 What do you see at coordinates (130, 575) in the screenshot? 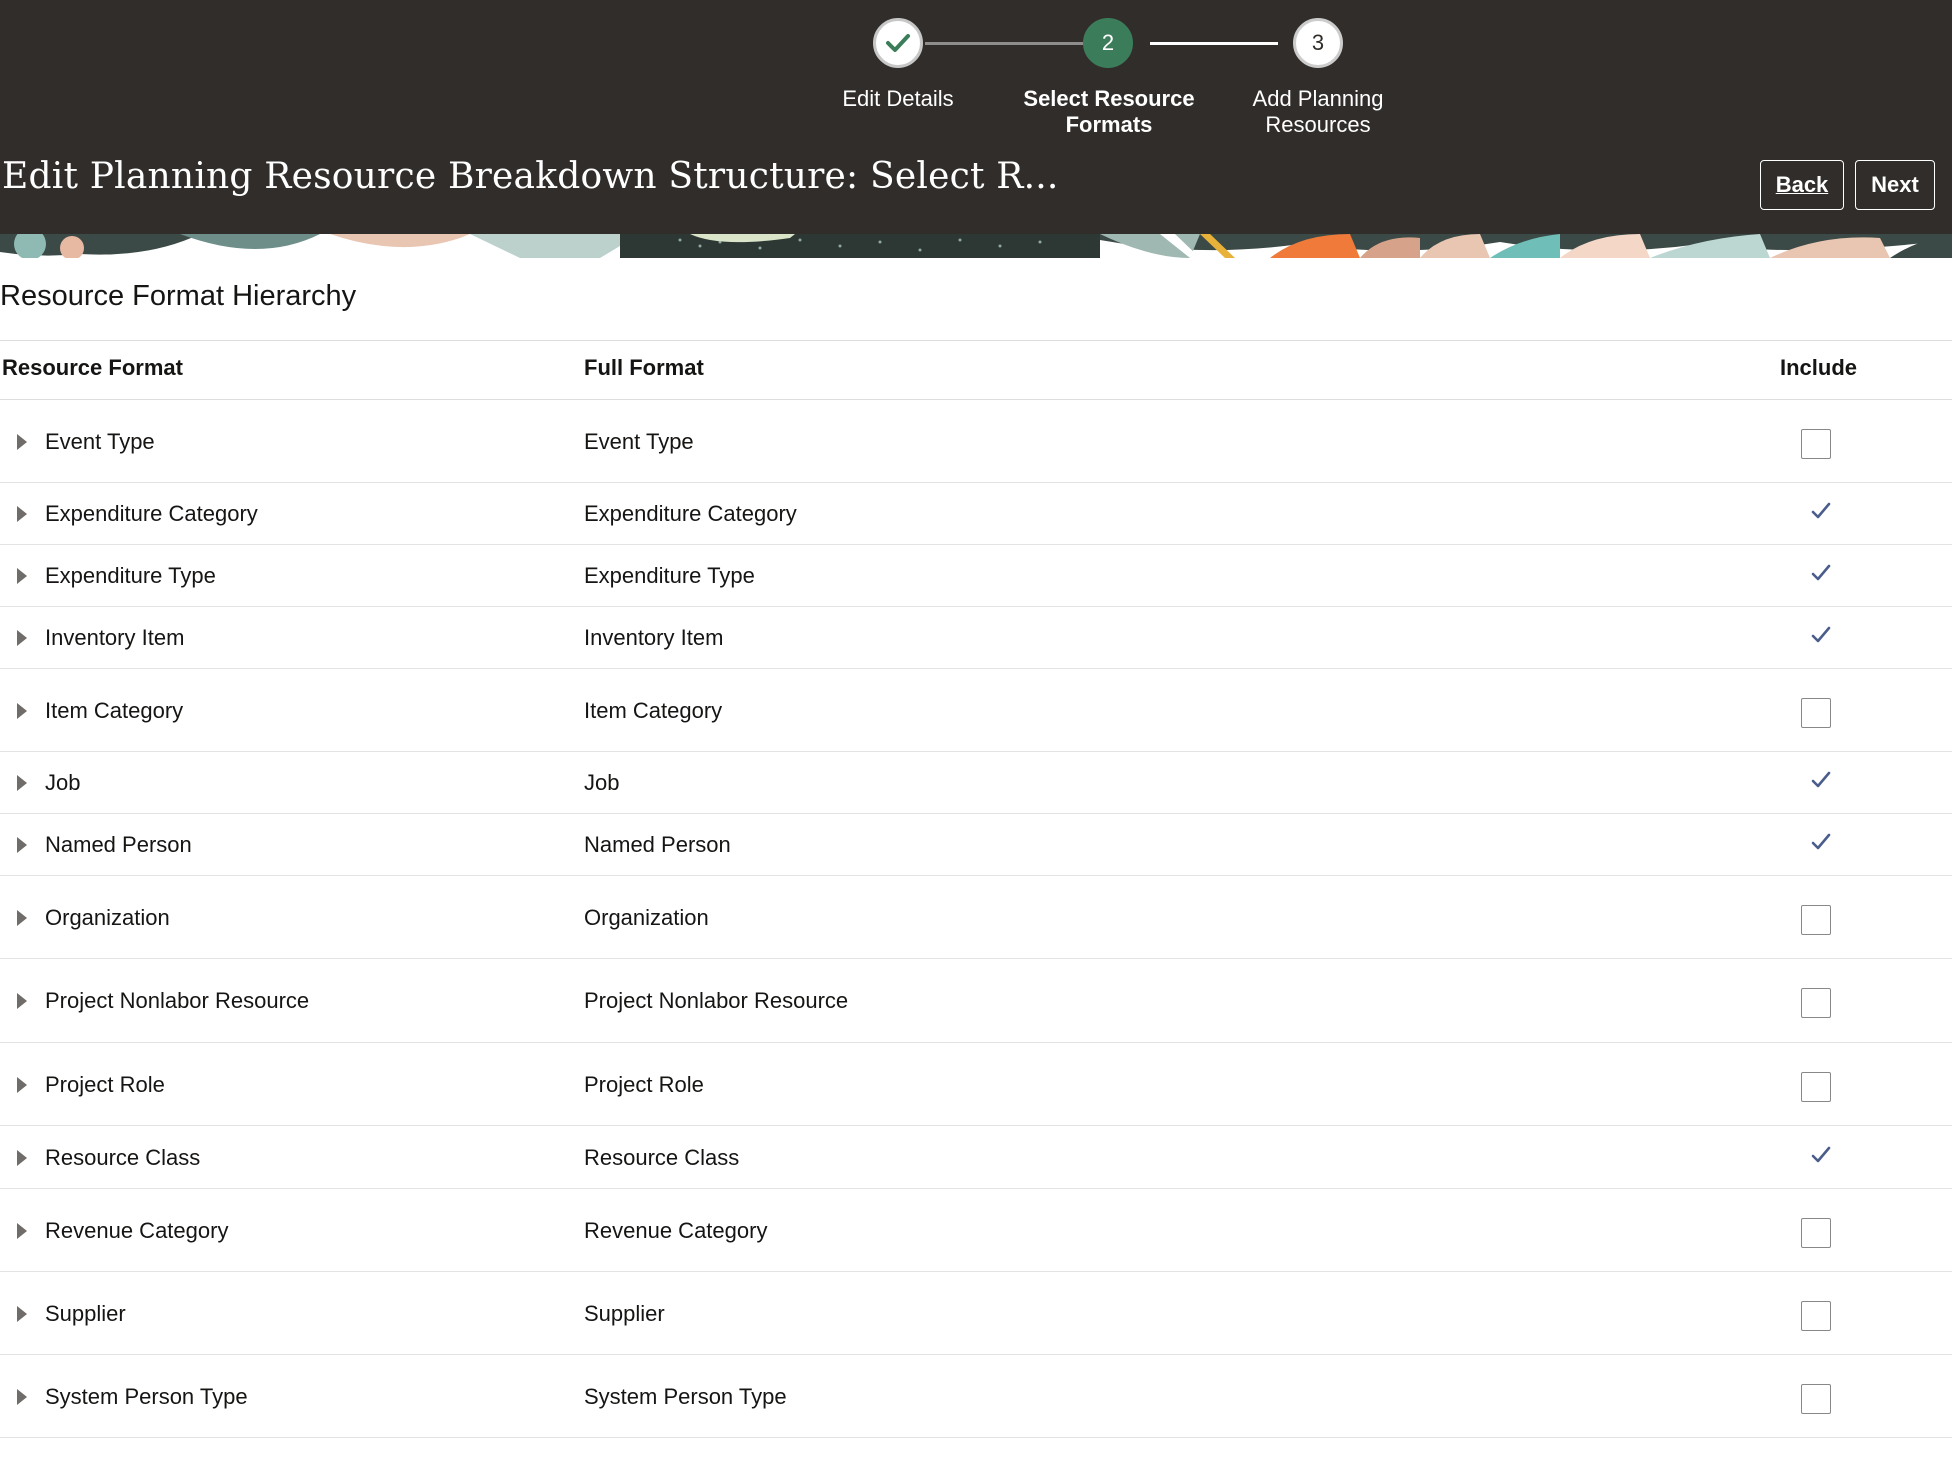
I see `resource-format-cell: Expenditure Type` at bounding box center [130, 575].